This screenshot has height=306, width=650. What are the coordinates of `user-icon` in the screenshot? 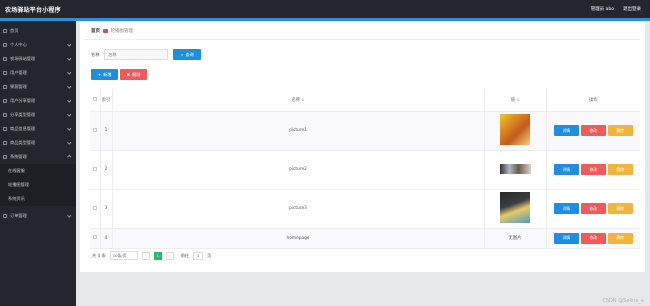 It's located at (5, 45).